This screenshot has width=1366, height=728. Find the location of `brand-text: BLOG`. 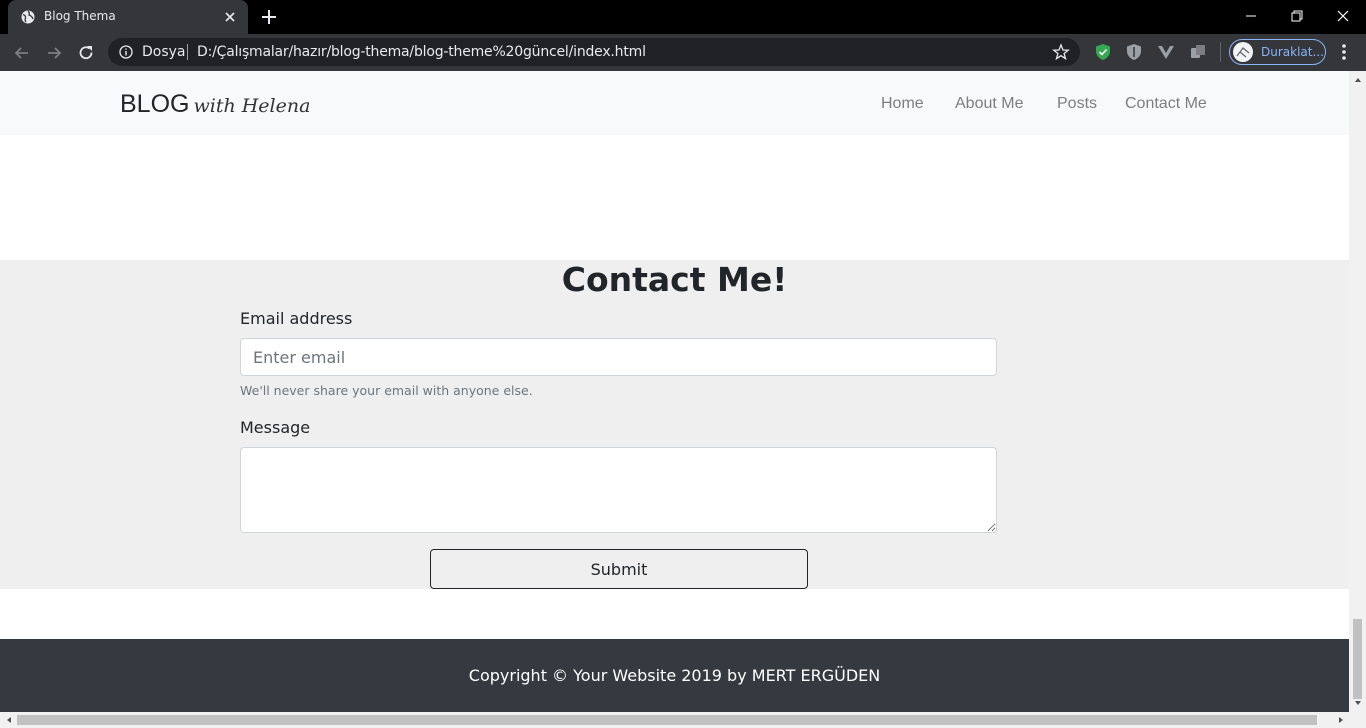

brand-text: BLOG is located at coordinates (155, 104).